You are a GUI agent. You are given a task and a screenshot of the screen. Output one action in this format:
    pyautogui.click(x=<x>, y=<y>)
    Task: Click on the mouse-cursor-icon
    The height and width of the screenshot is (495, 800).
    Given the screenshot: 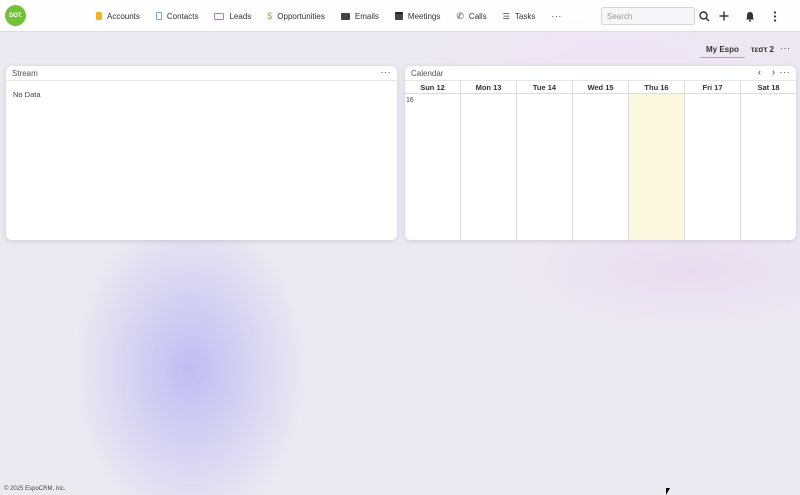 What is the action you would take?
    pyautogui.click(x=668, y=491)
    